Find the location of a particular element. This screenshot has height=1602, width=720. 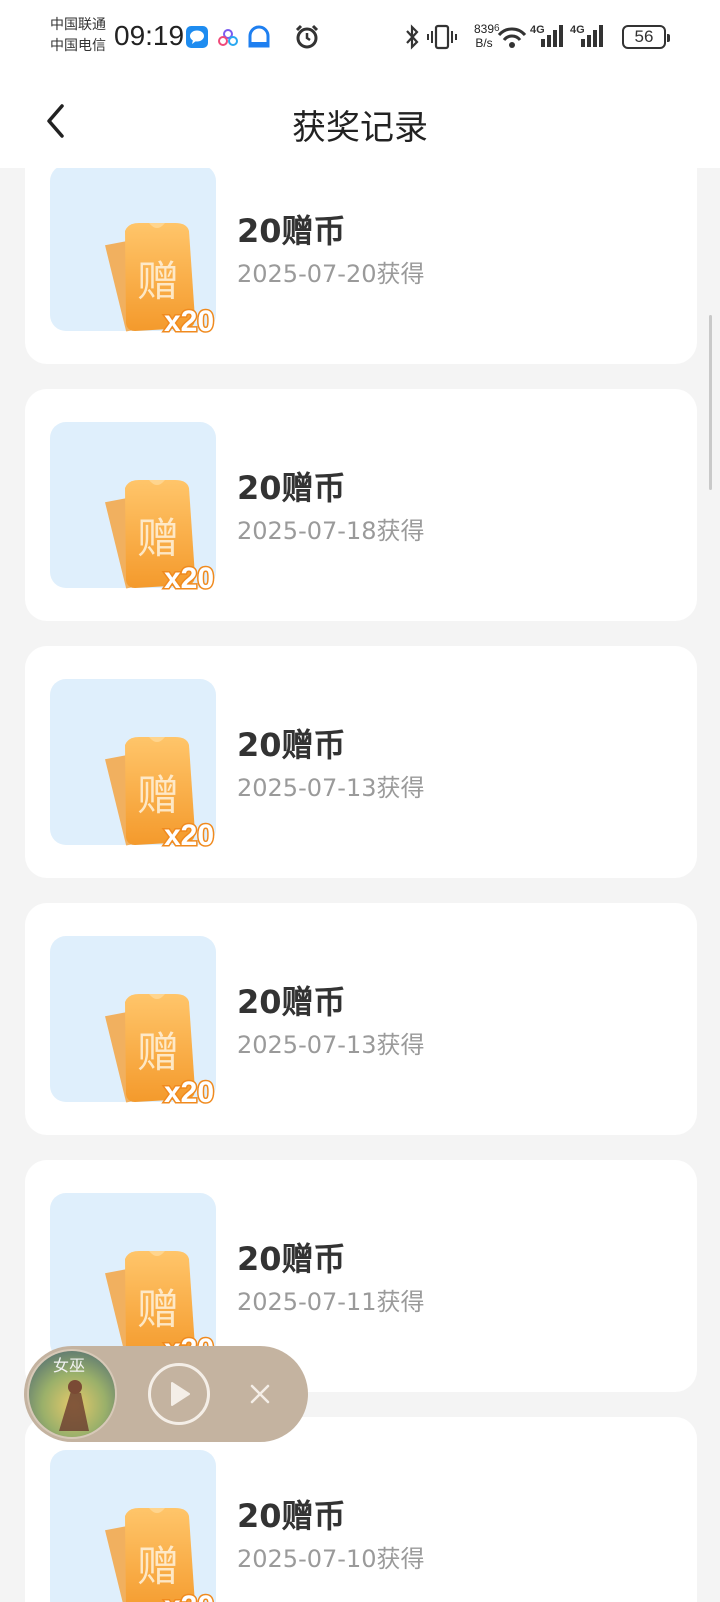

play-icon is located at coordinates (180, 1394).